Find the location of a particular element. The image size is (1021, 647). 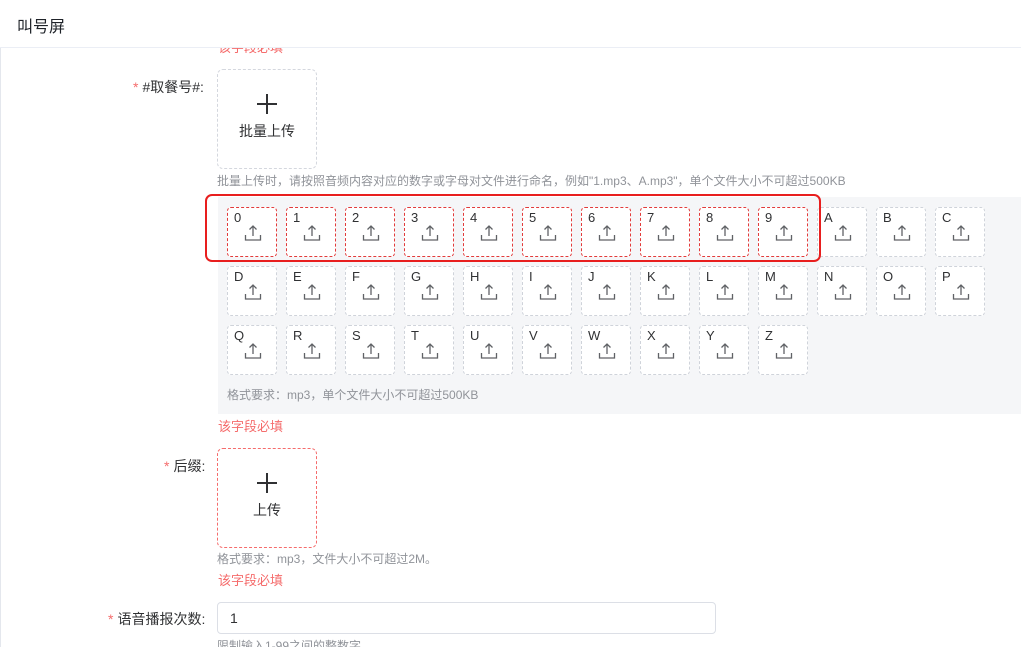

char-slot-c: C is located at coordinates (960, 232).